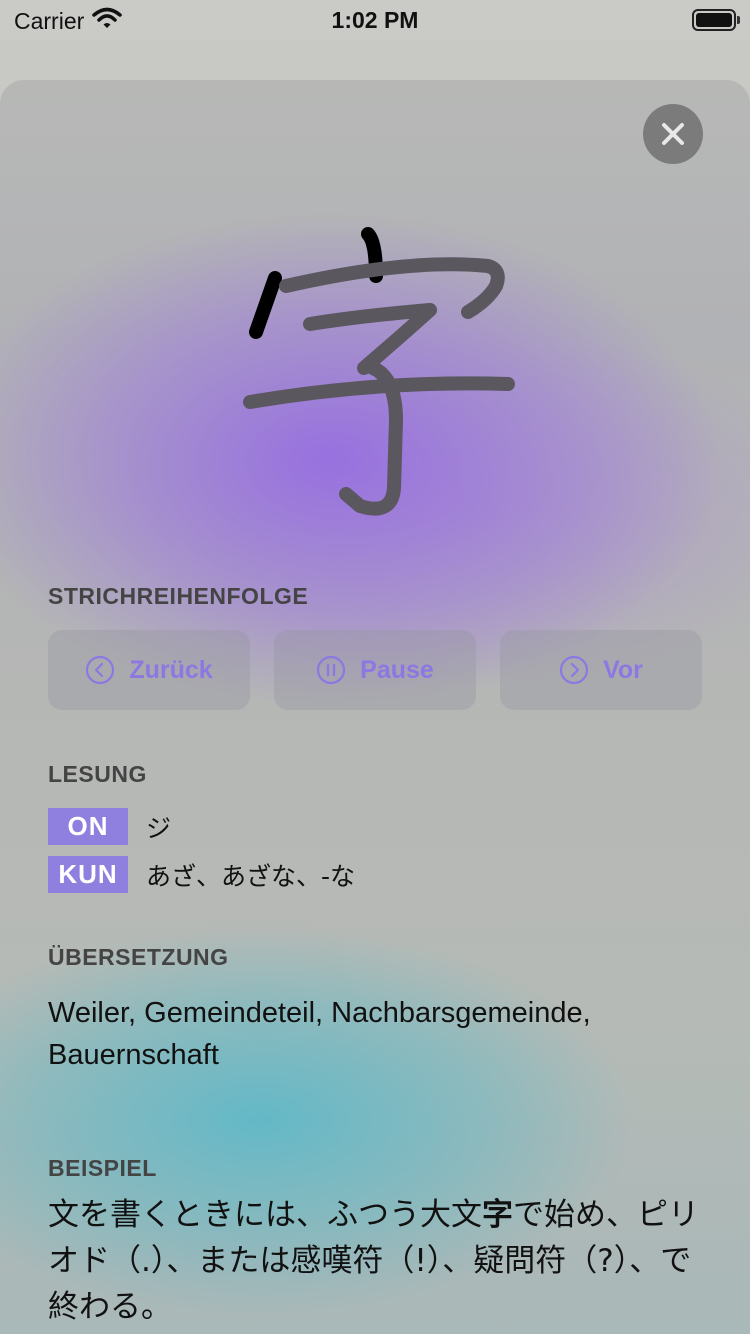 This screenshot has width=750, height=1334. I want to click on status-time: 1:02 PM, so click(375, 20).